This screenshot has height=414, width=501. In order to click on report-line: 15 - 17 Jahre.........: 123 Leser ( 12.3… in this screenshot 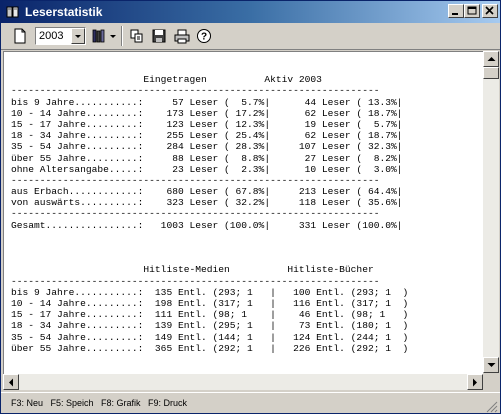, I will do `click(207, 124)`.